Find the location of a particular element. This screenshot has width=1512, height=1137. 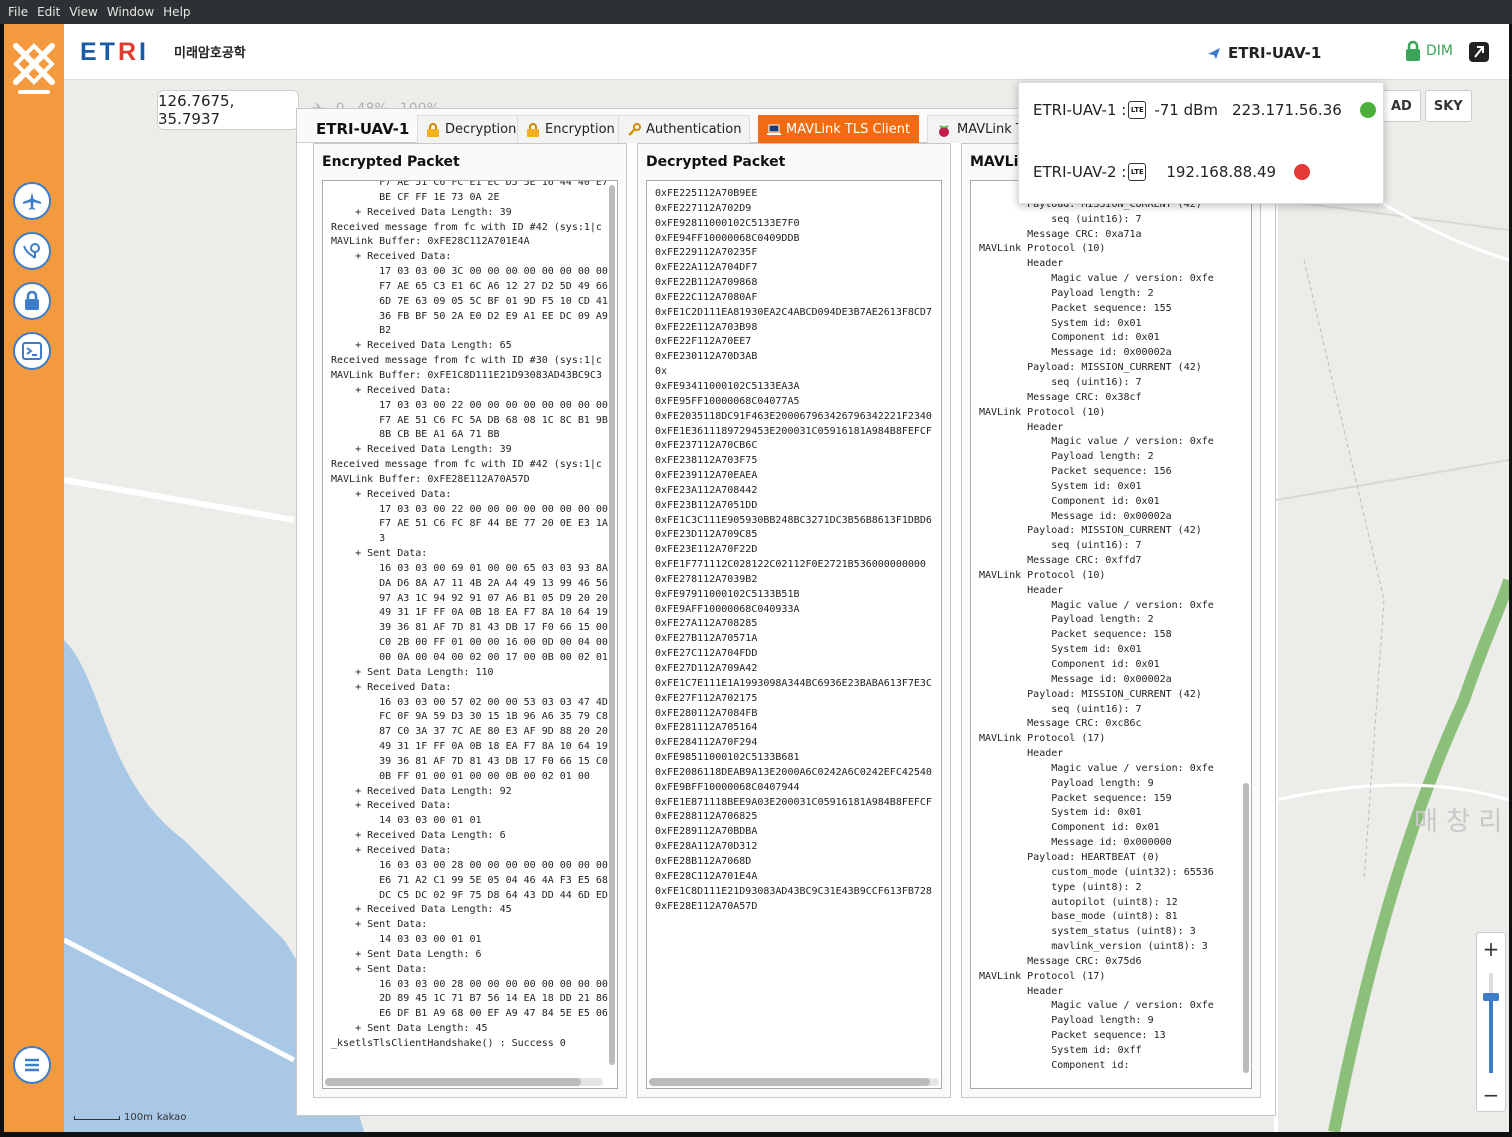

connection-uav1-status-indicator is located at coordinates (1367, 110).